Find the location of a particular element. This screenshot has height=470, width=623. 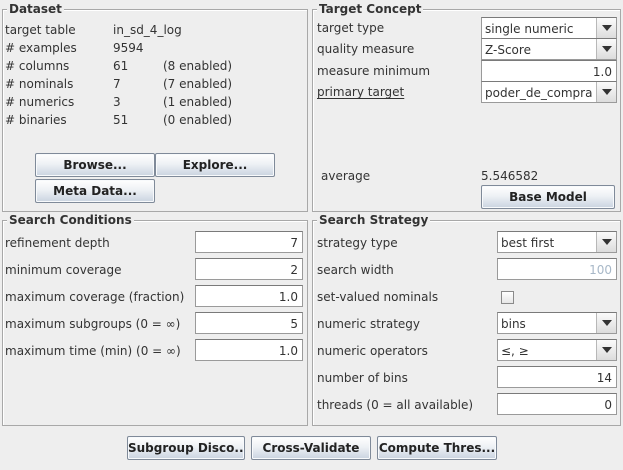

target-concept-panel-title: Target Concept is located at coordinates (370, 9).